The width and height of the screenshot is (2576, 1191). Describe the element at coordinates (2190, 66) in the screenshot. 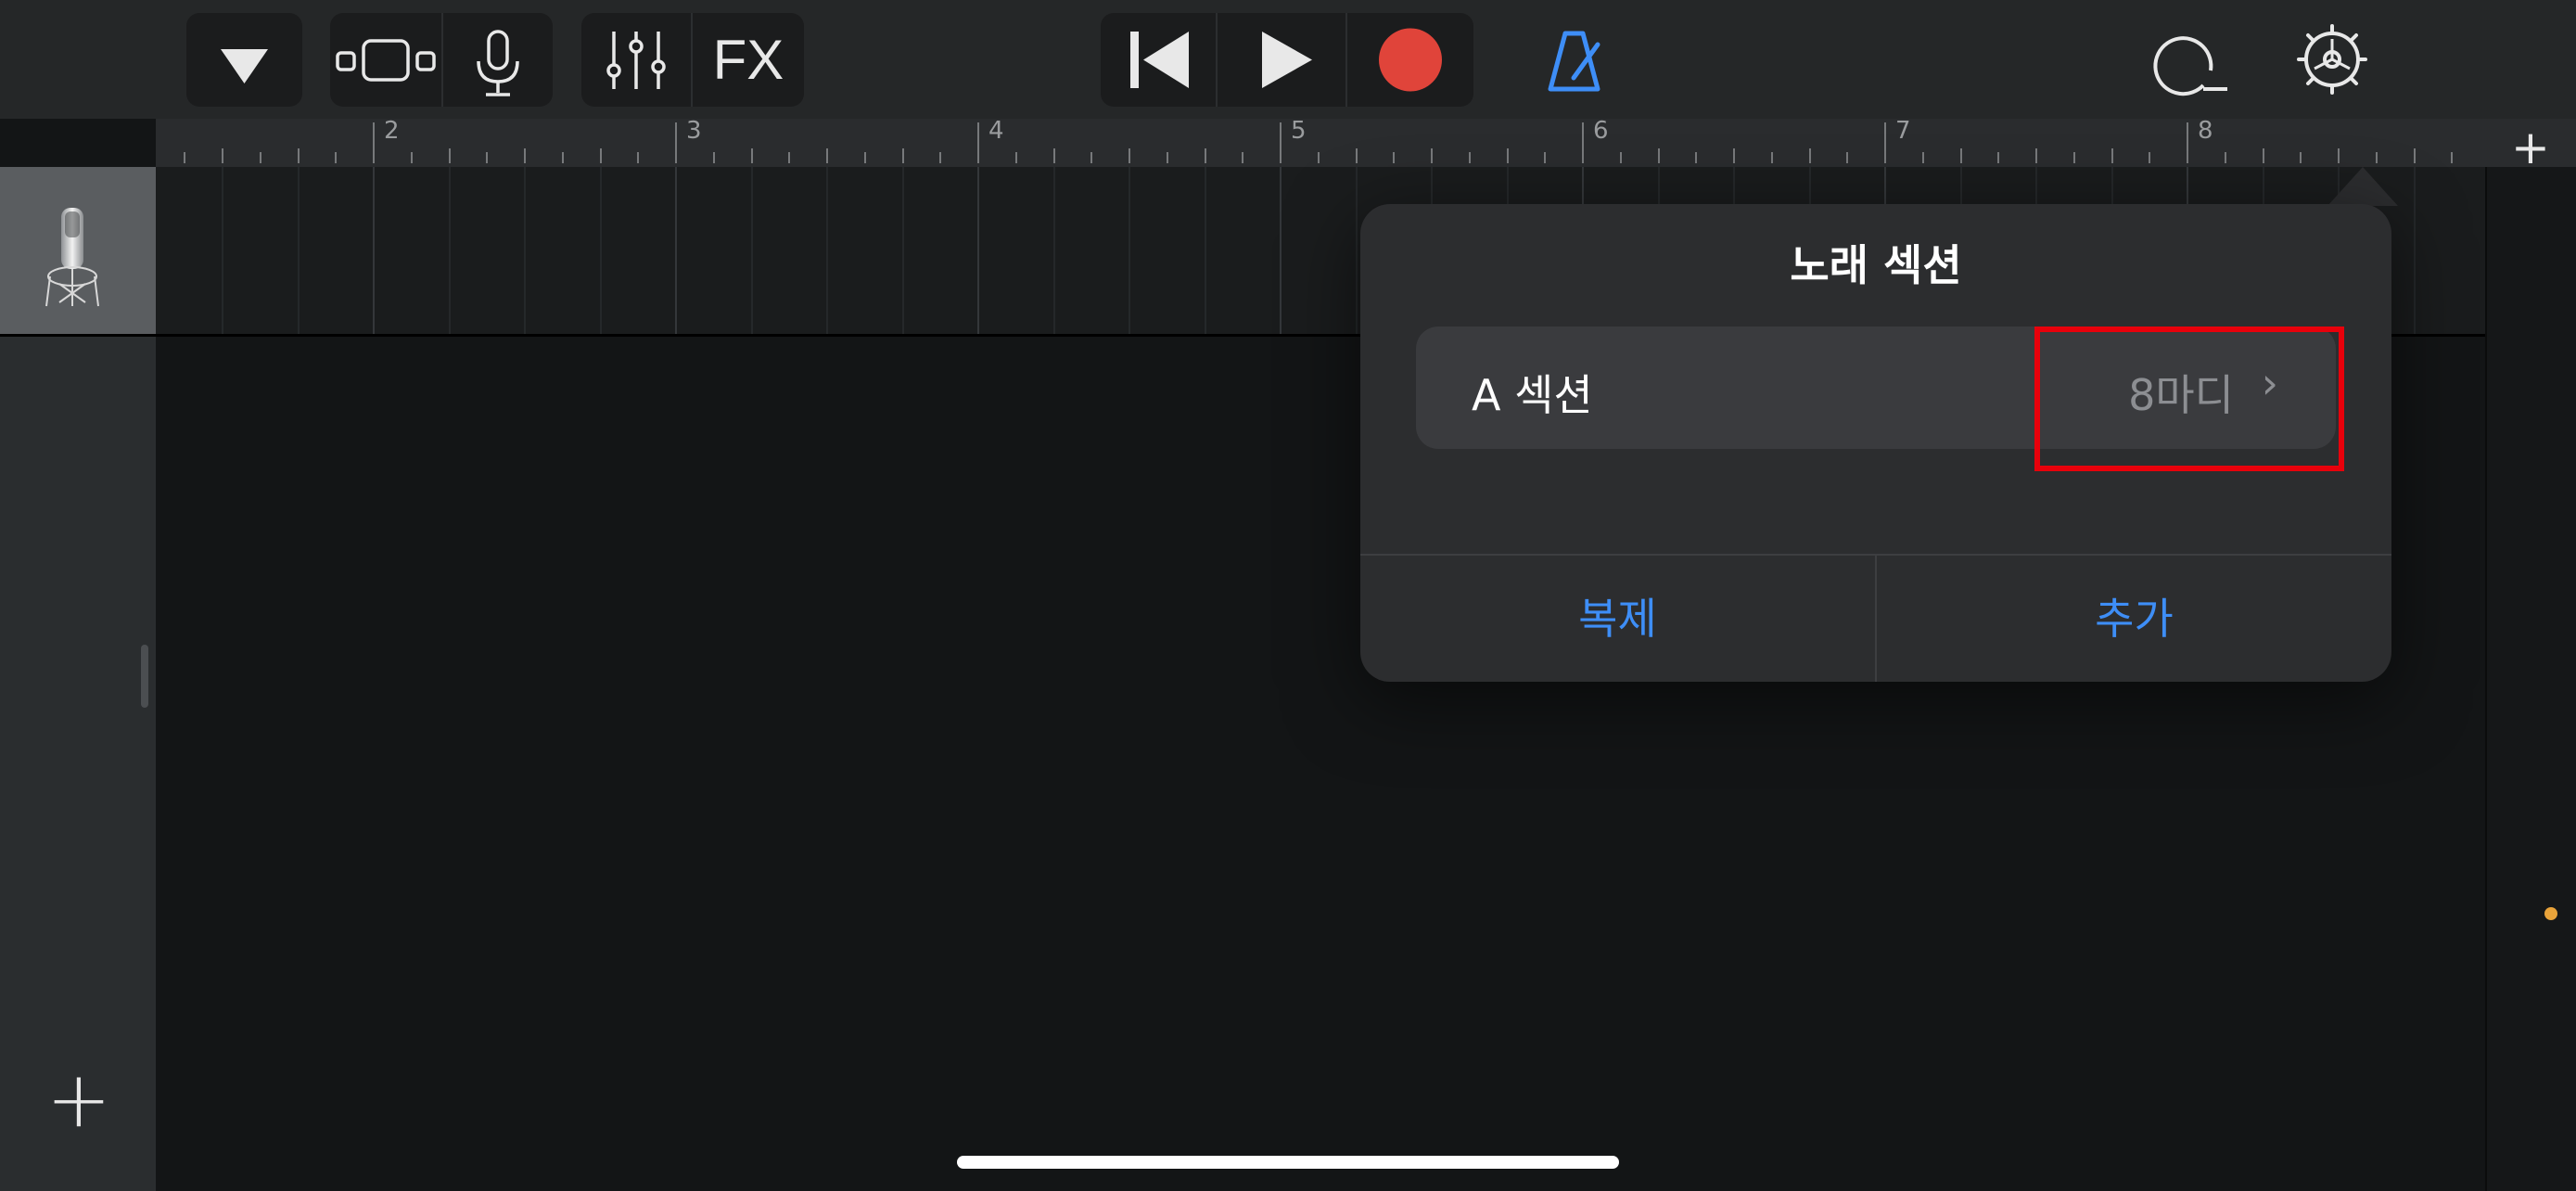

I see `loop-icon` at that location.